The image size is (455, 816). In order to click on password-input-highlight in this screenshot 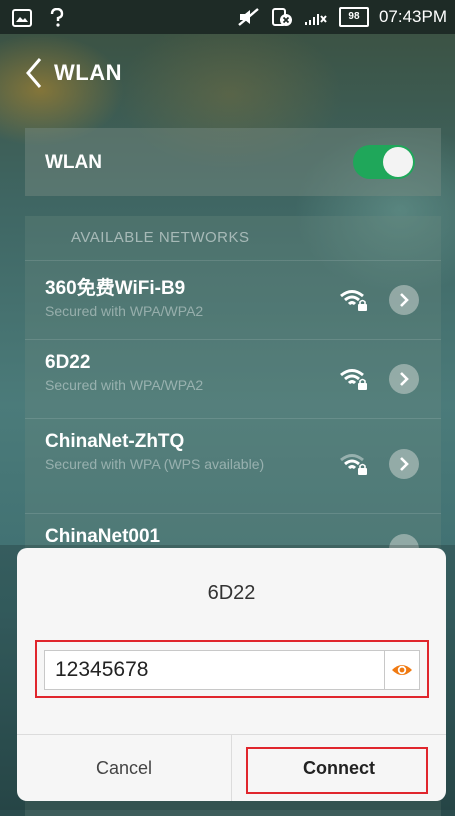, I will do `click(232, 669)`.